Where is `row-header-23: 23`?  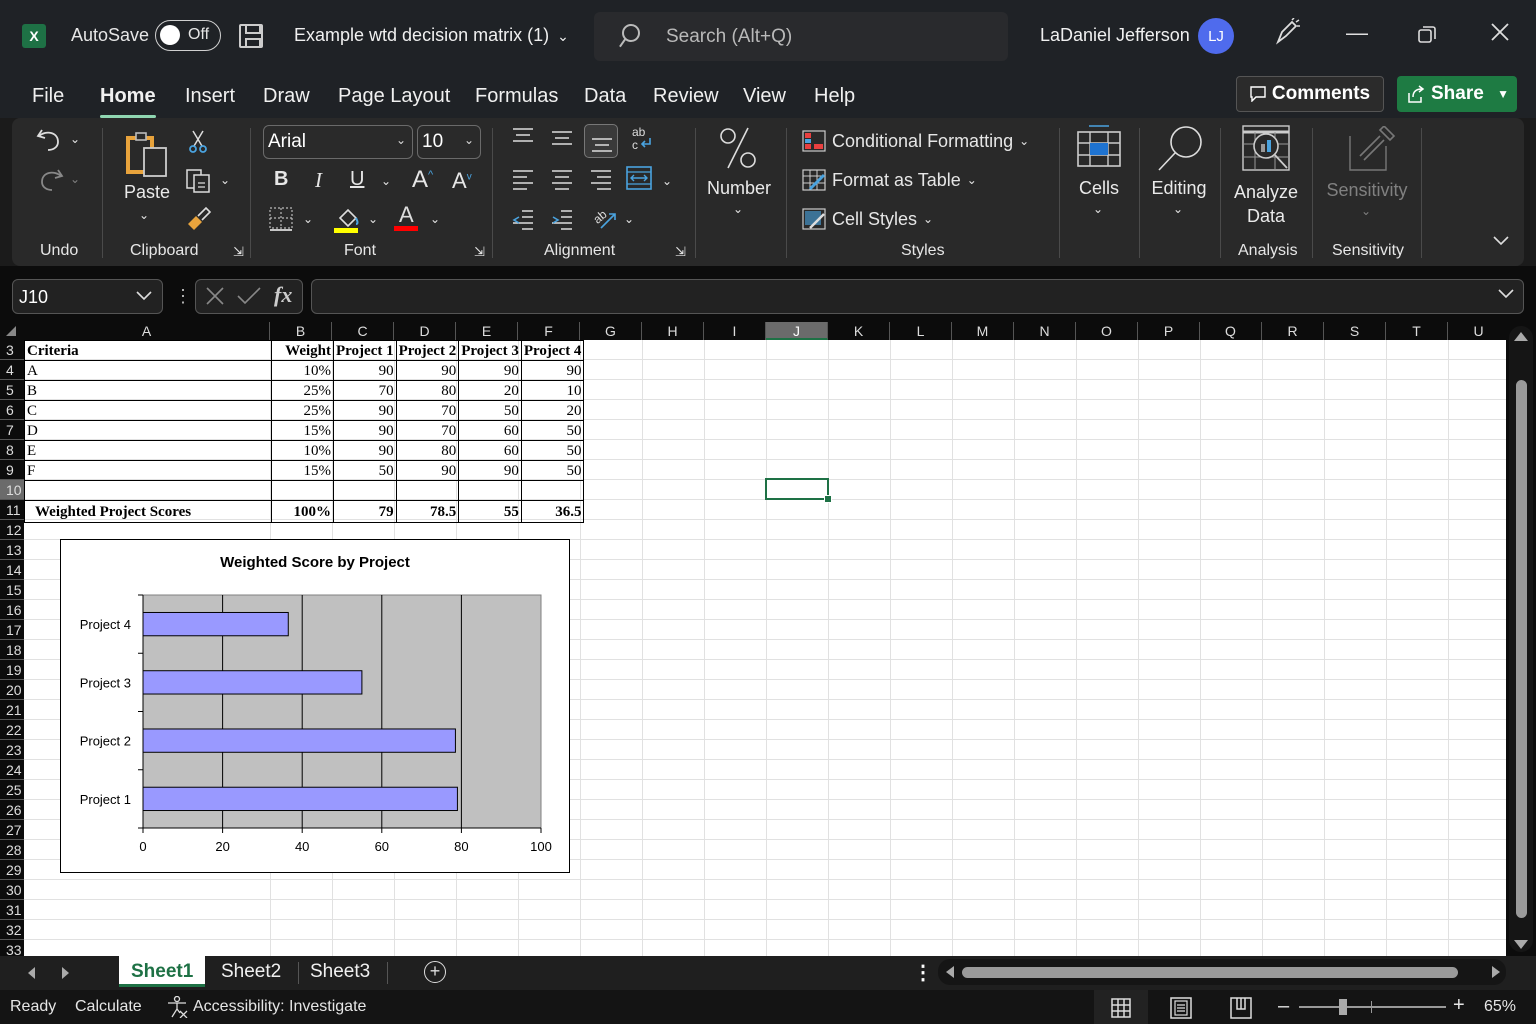 row-header-23: 23 is located at coordinates (12, 750).